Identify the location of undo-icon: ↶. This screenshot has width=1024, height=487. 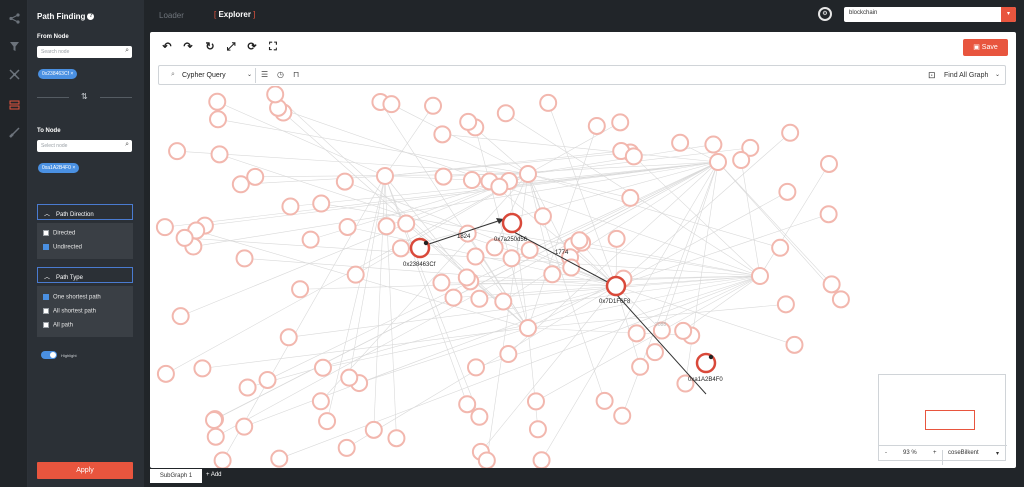
(167, 47).